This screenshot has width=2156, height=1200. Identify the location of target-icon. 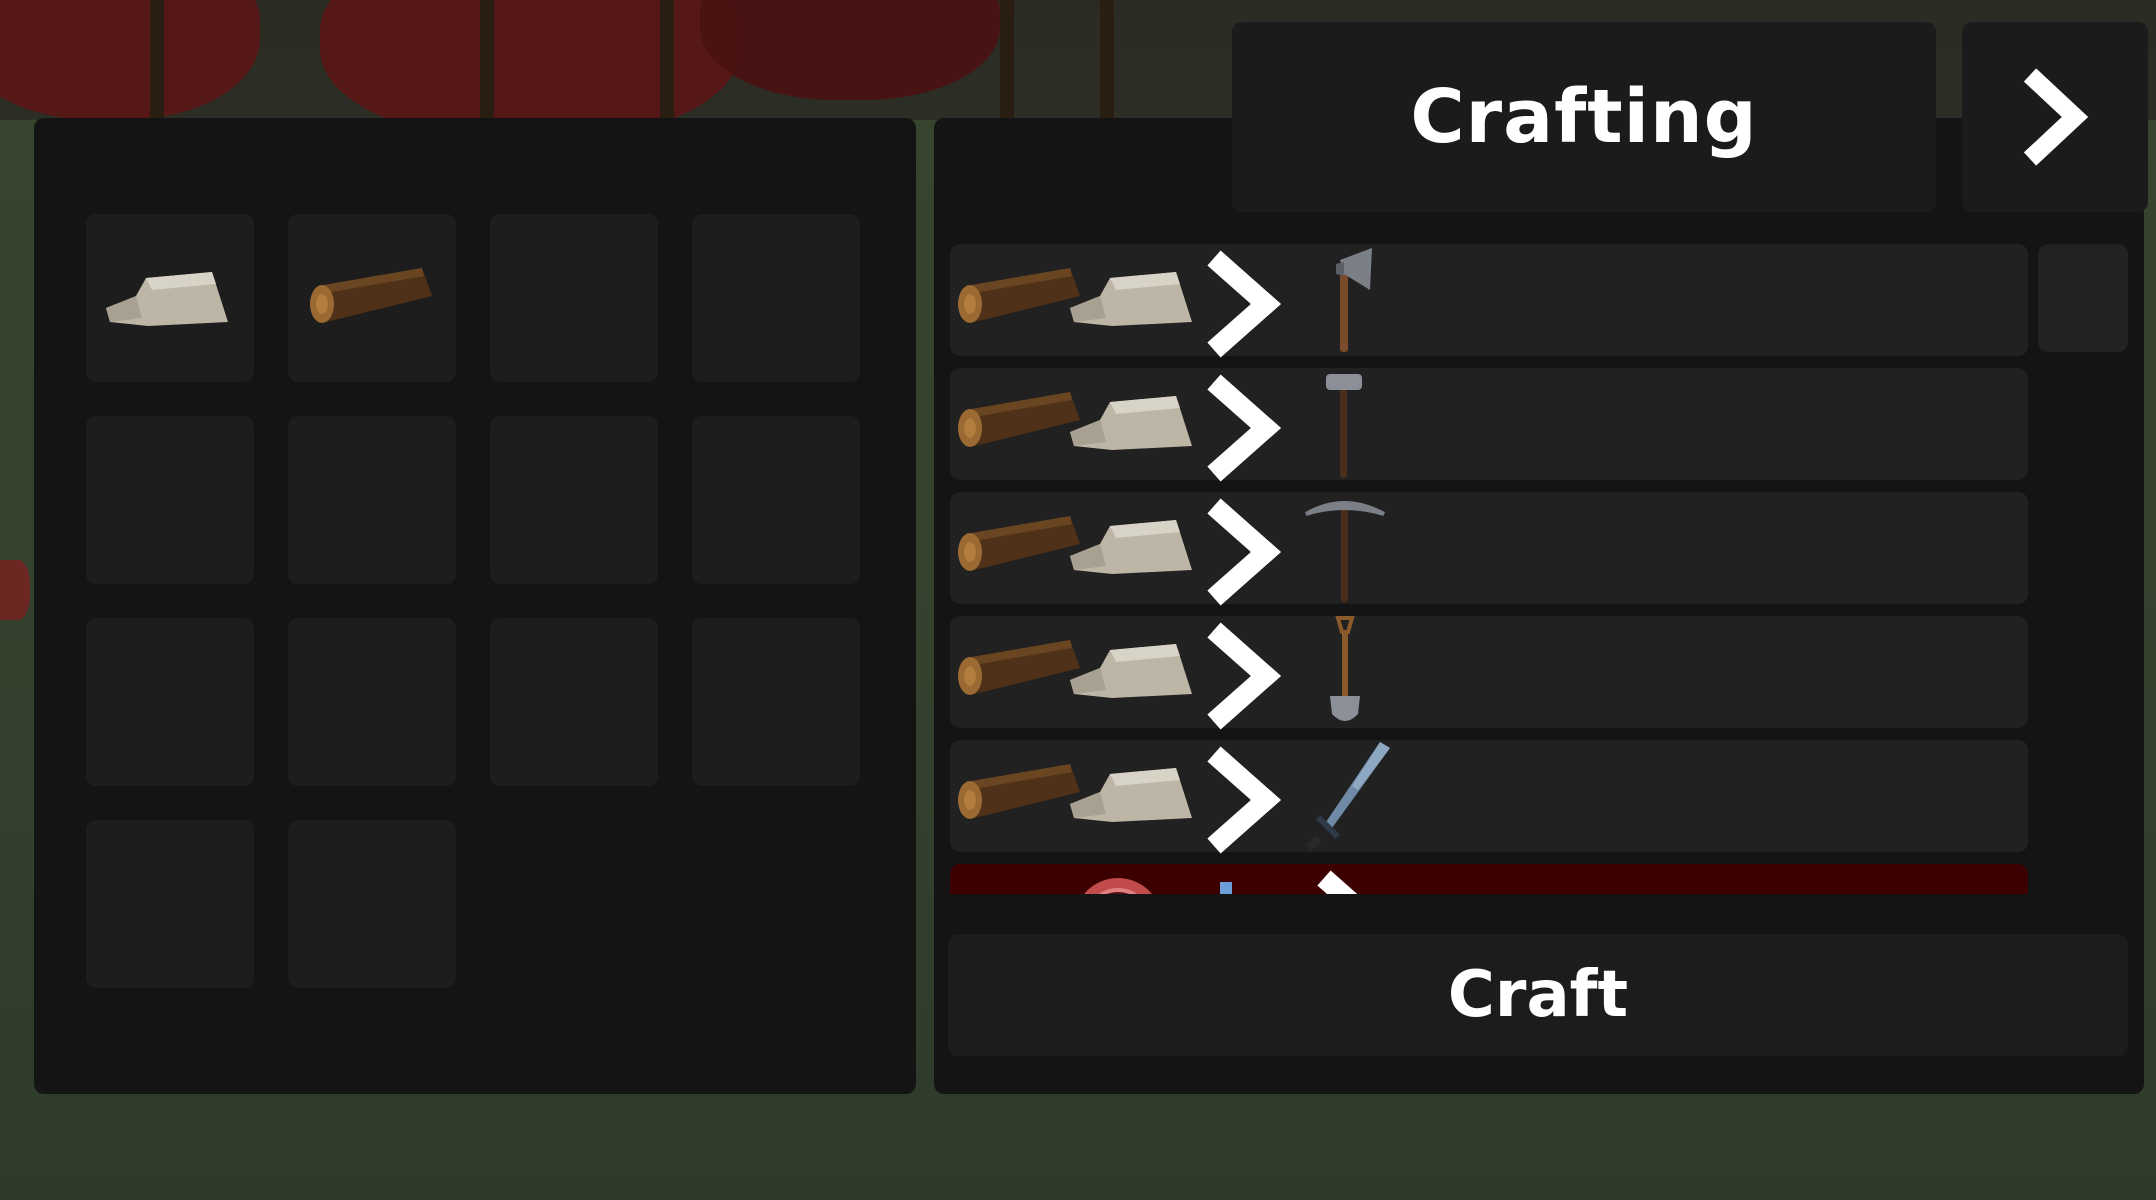
(1118, 885).